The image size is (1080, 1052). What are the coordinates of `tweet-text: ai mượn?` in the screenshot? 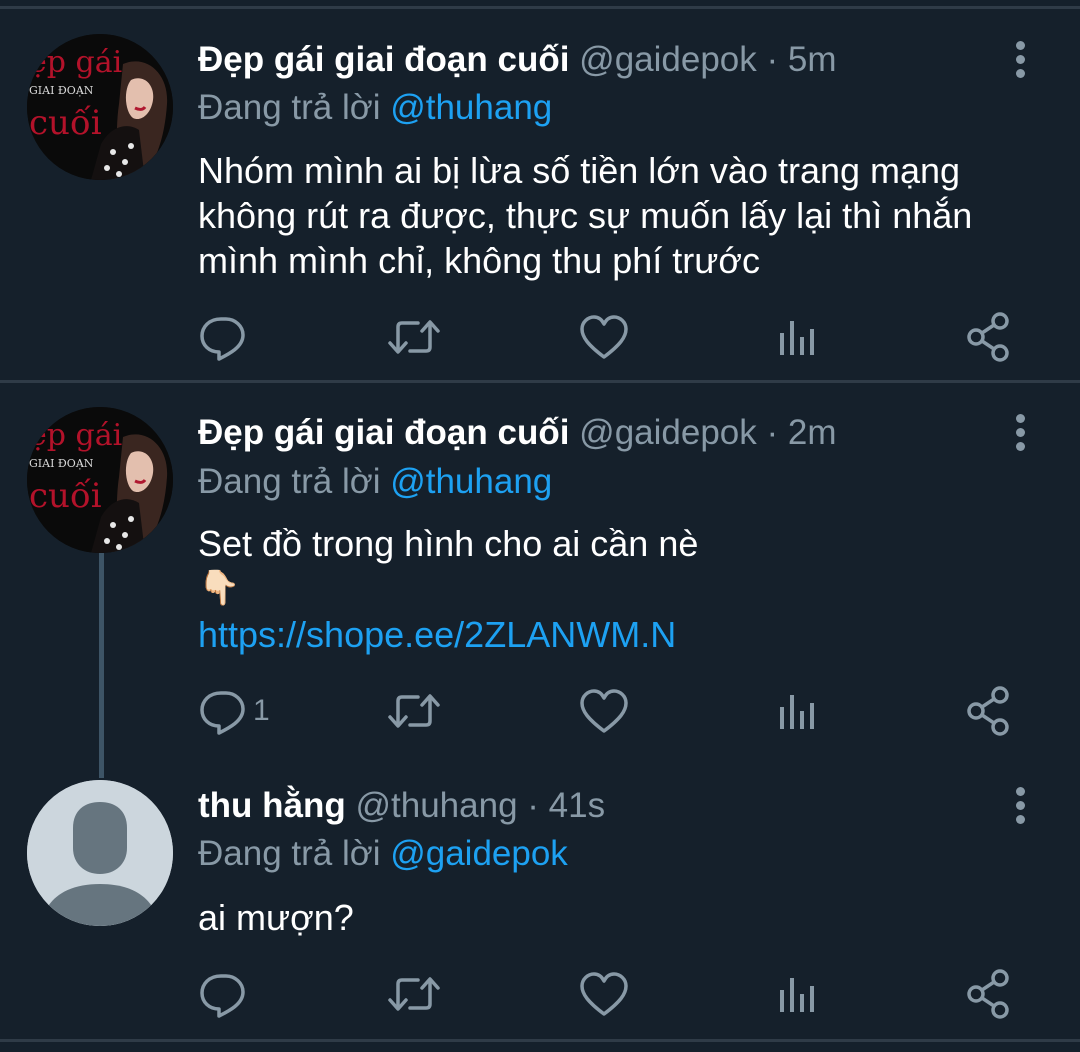 It's located at (276, 917).